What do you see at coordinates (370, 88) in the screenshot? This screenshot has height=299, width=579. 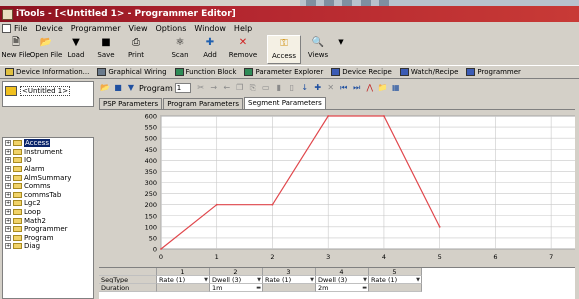 I see `profile-view-icon: ⋀` at bounding box center [370, 88].